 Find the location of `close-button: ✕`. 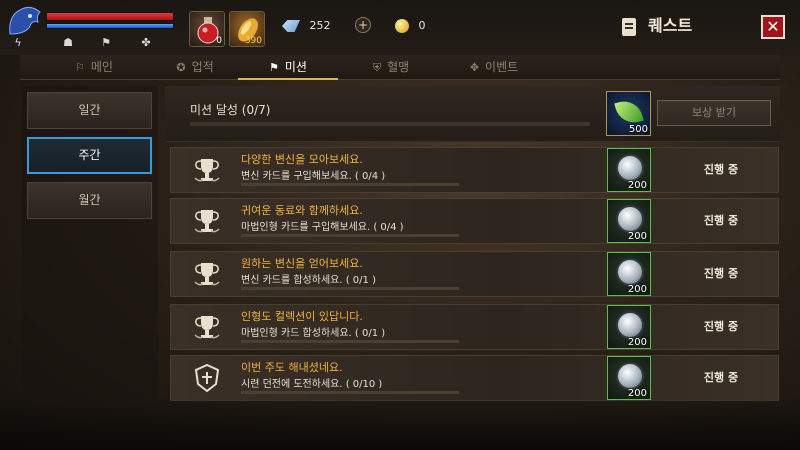

close-button: ✕ is located at coordinates (773, 27).